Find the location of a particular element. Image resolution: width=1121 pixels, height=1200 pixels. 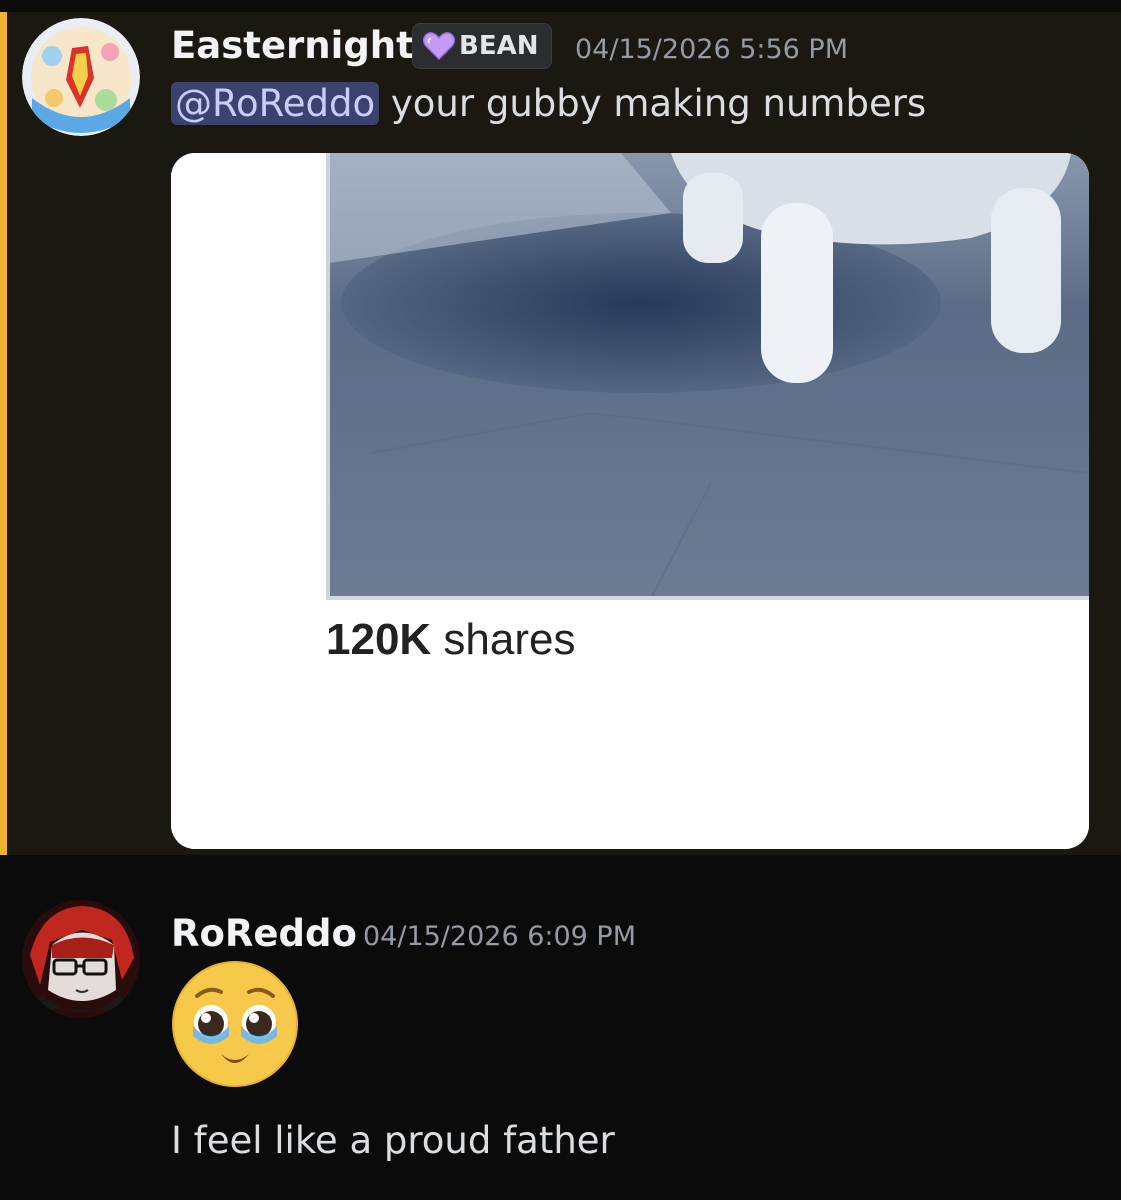

message-text: I feel like a proud father is located at coordinates (393, 1140).